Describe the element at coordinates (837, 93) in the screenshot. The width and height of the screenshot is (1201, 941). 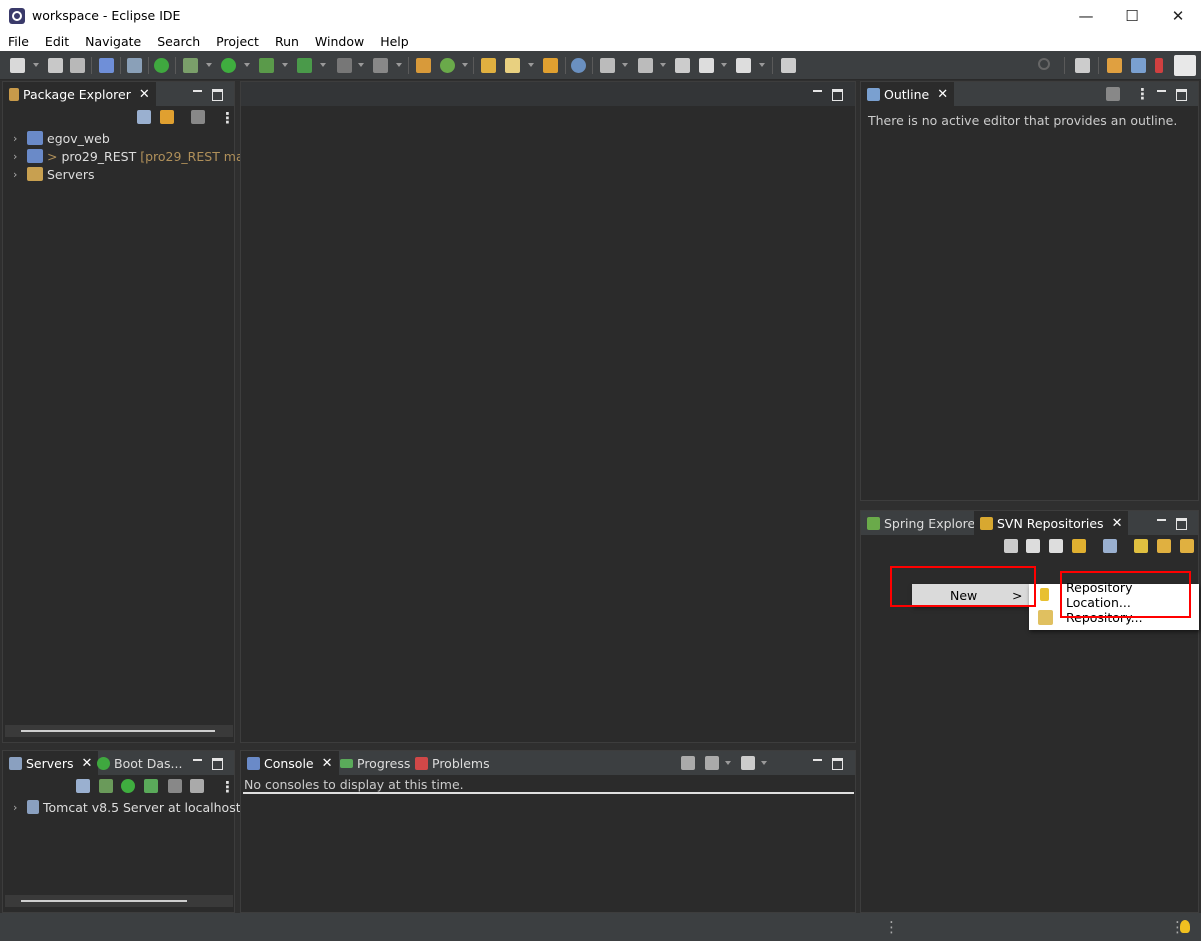
I see `maximize-editor-button` at that location.